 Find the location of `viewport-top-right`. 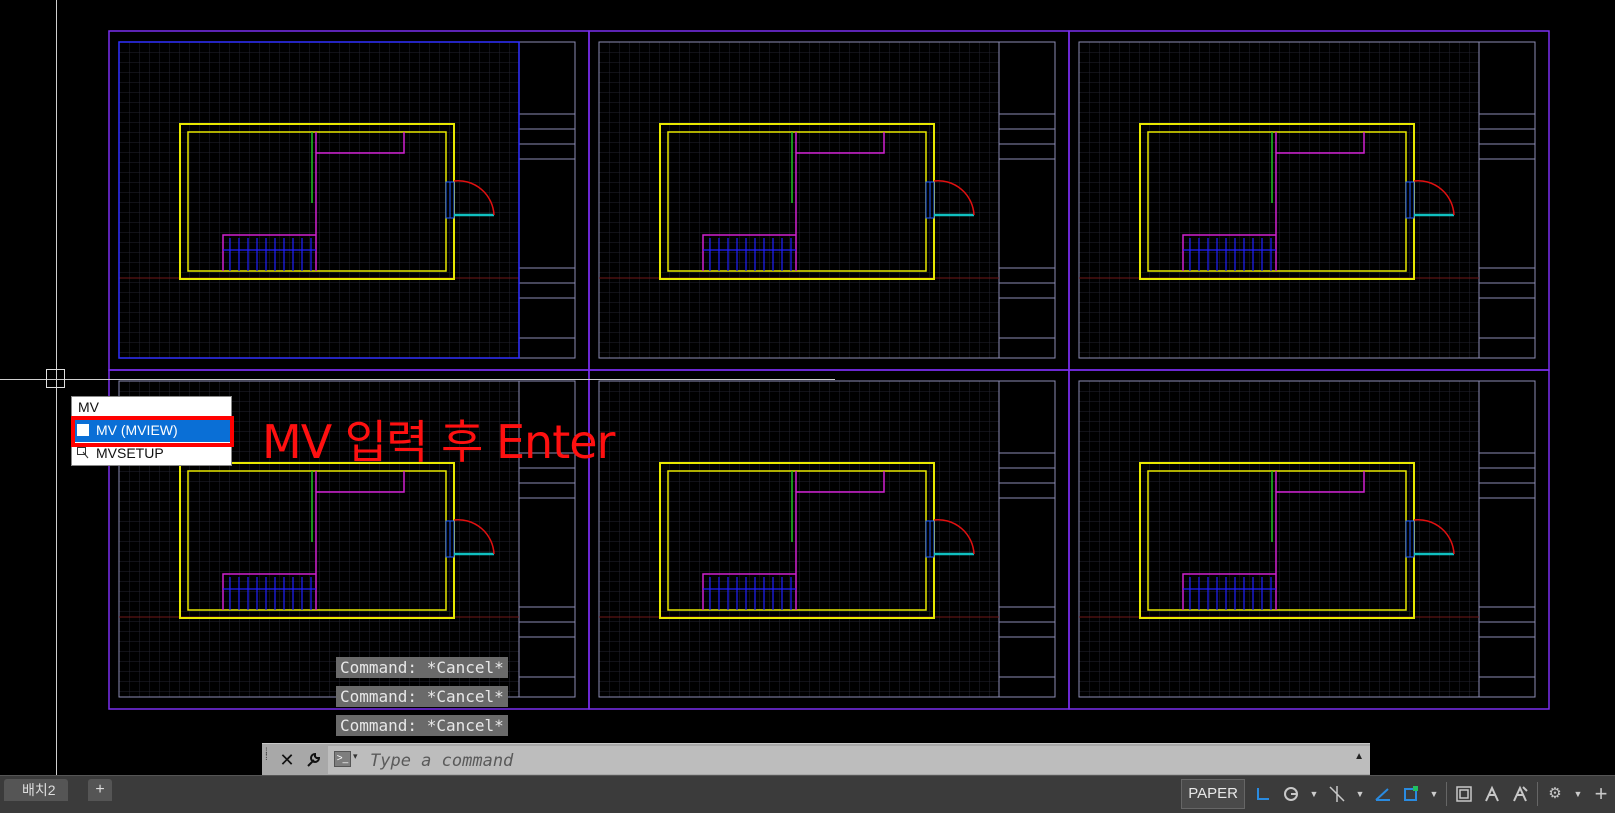

viewport-top-right is located at coordinates (1309, 200).